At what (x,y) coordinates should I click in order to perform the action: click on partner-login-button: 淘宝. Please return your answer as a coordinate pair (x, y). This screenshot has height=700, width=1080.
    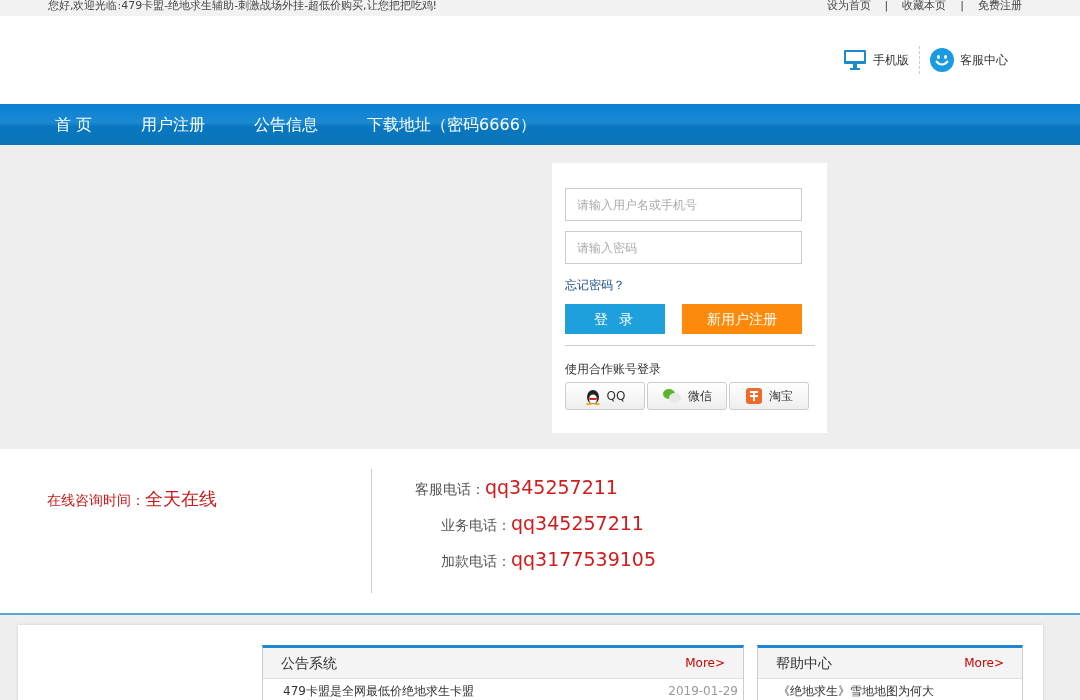
    Looking at the image, I should click on (769, 396).